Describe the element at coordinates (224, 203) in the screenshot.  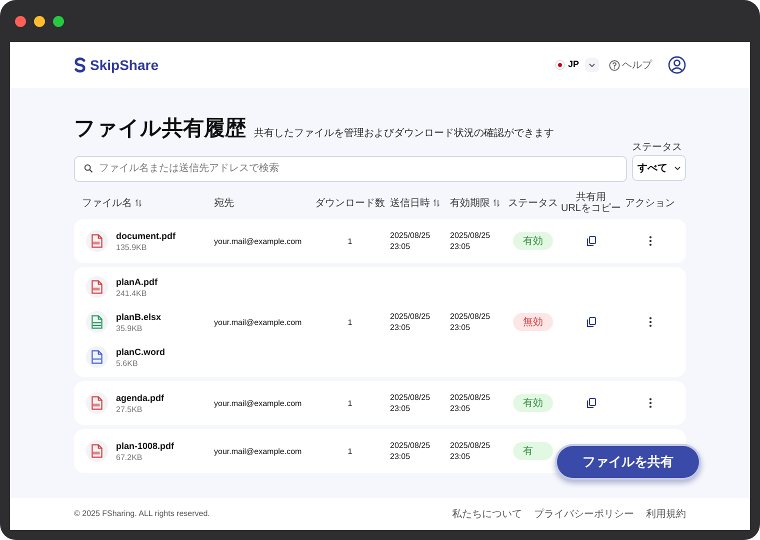
I see `column-header: 宛先` at that location.